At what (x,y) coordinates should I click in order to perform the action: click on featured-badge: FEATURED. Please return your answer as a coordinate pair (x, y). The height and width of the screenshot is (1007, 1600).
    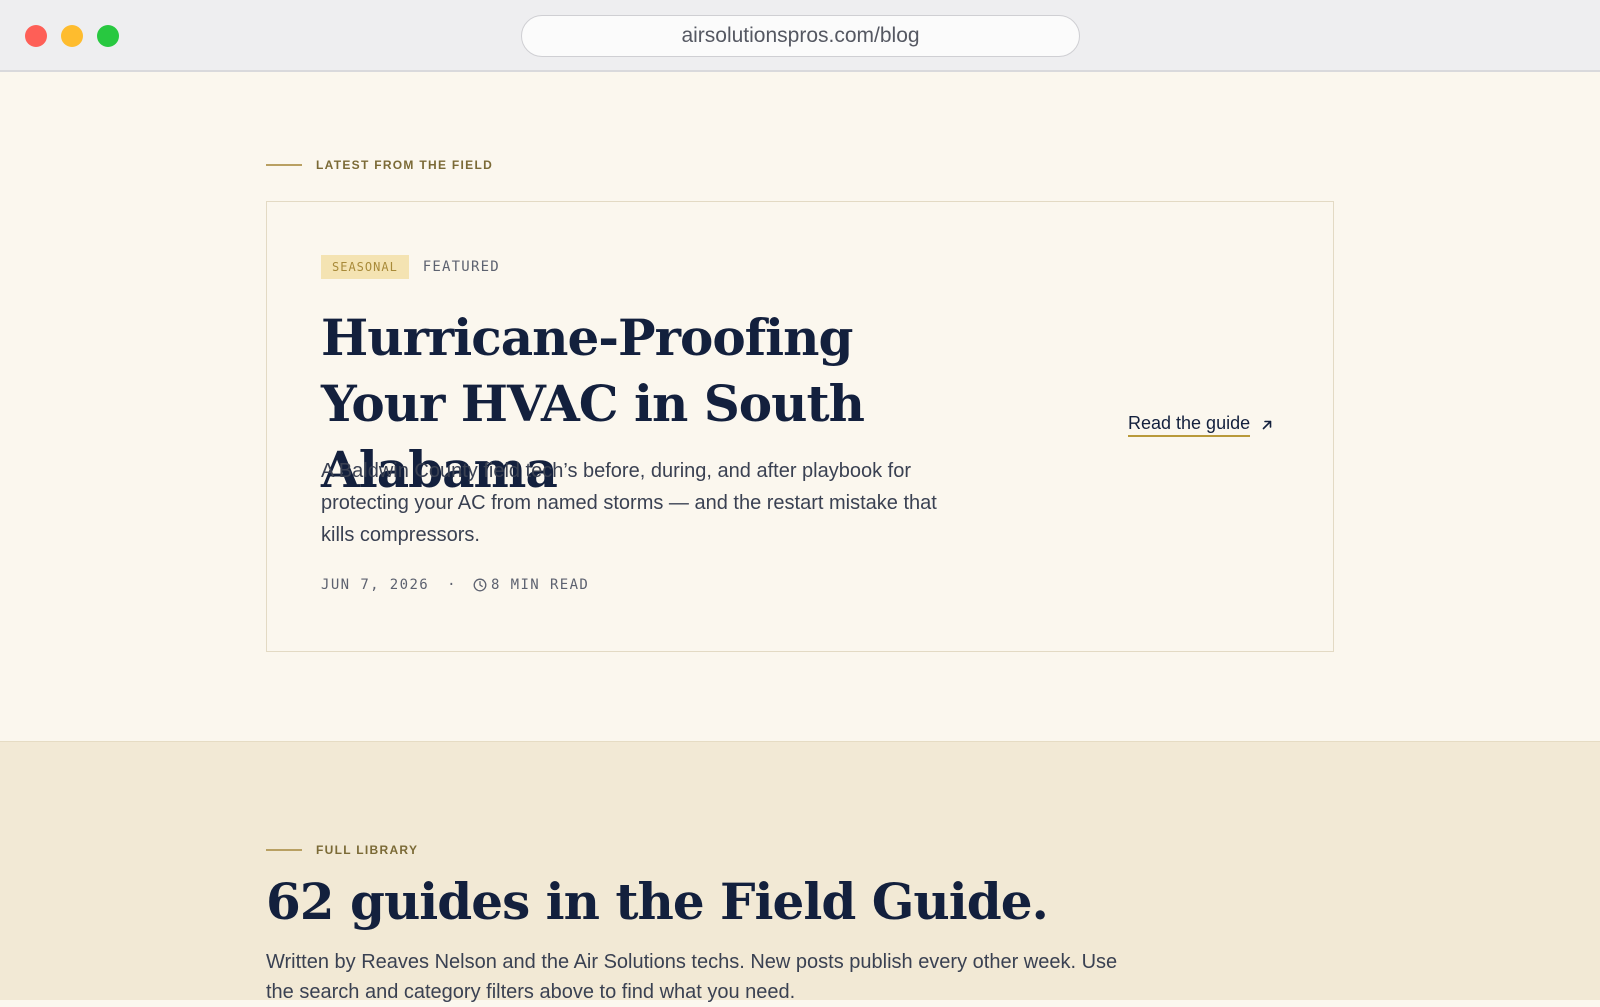
    Looking at the image, I should click on (461, 267).